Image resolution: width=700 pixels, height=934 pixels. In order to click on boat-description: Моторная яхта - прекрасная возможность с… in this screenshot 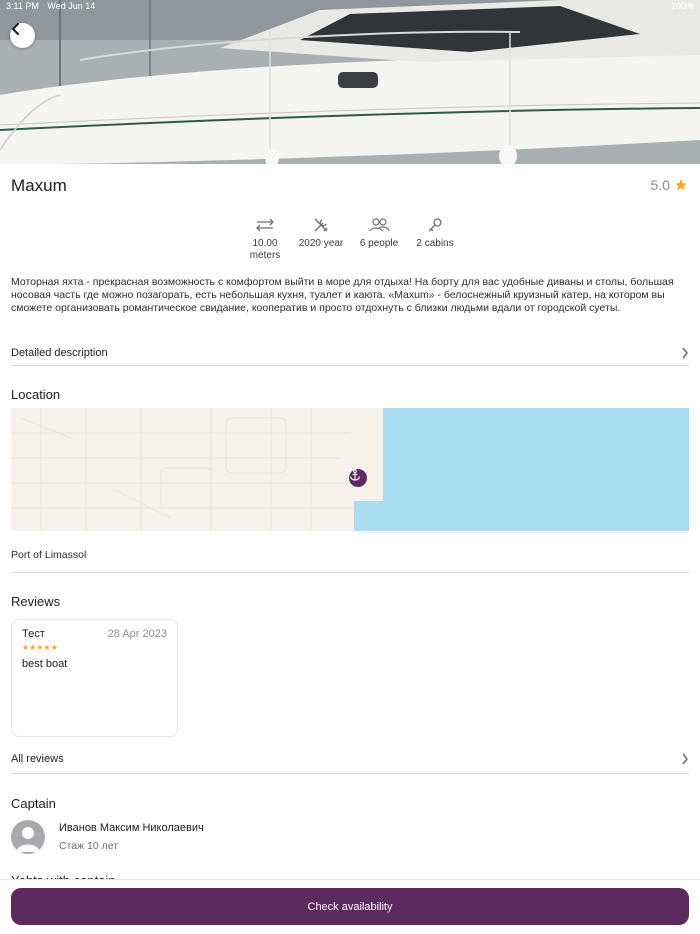, I will do `click(342, 295)`.